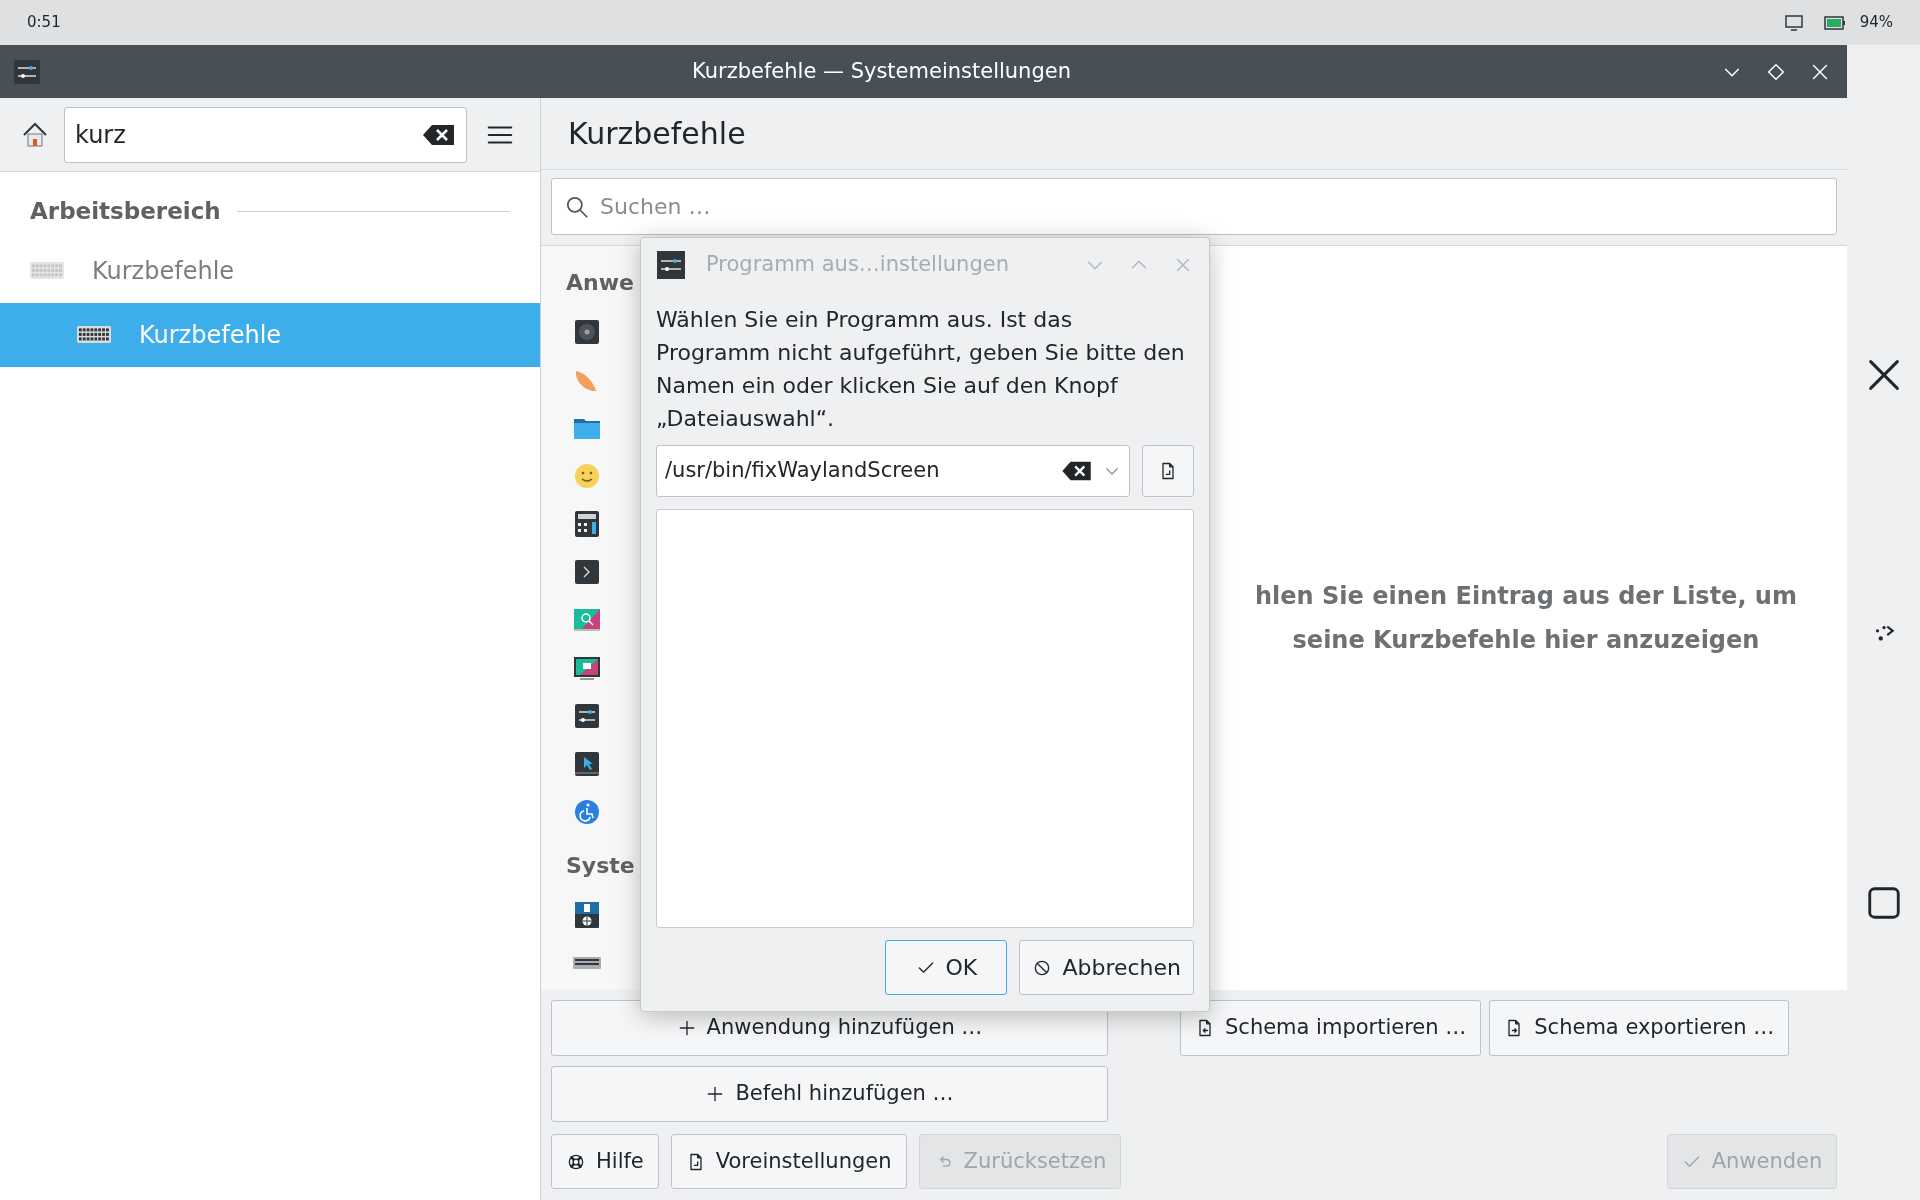 The image size is (1920, 1200). I want to click on page-title: Kurzbefehle, so click(657, 134).